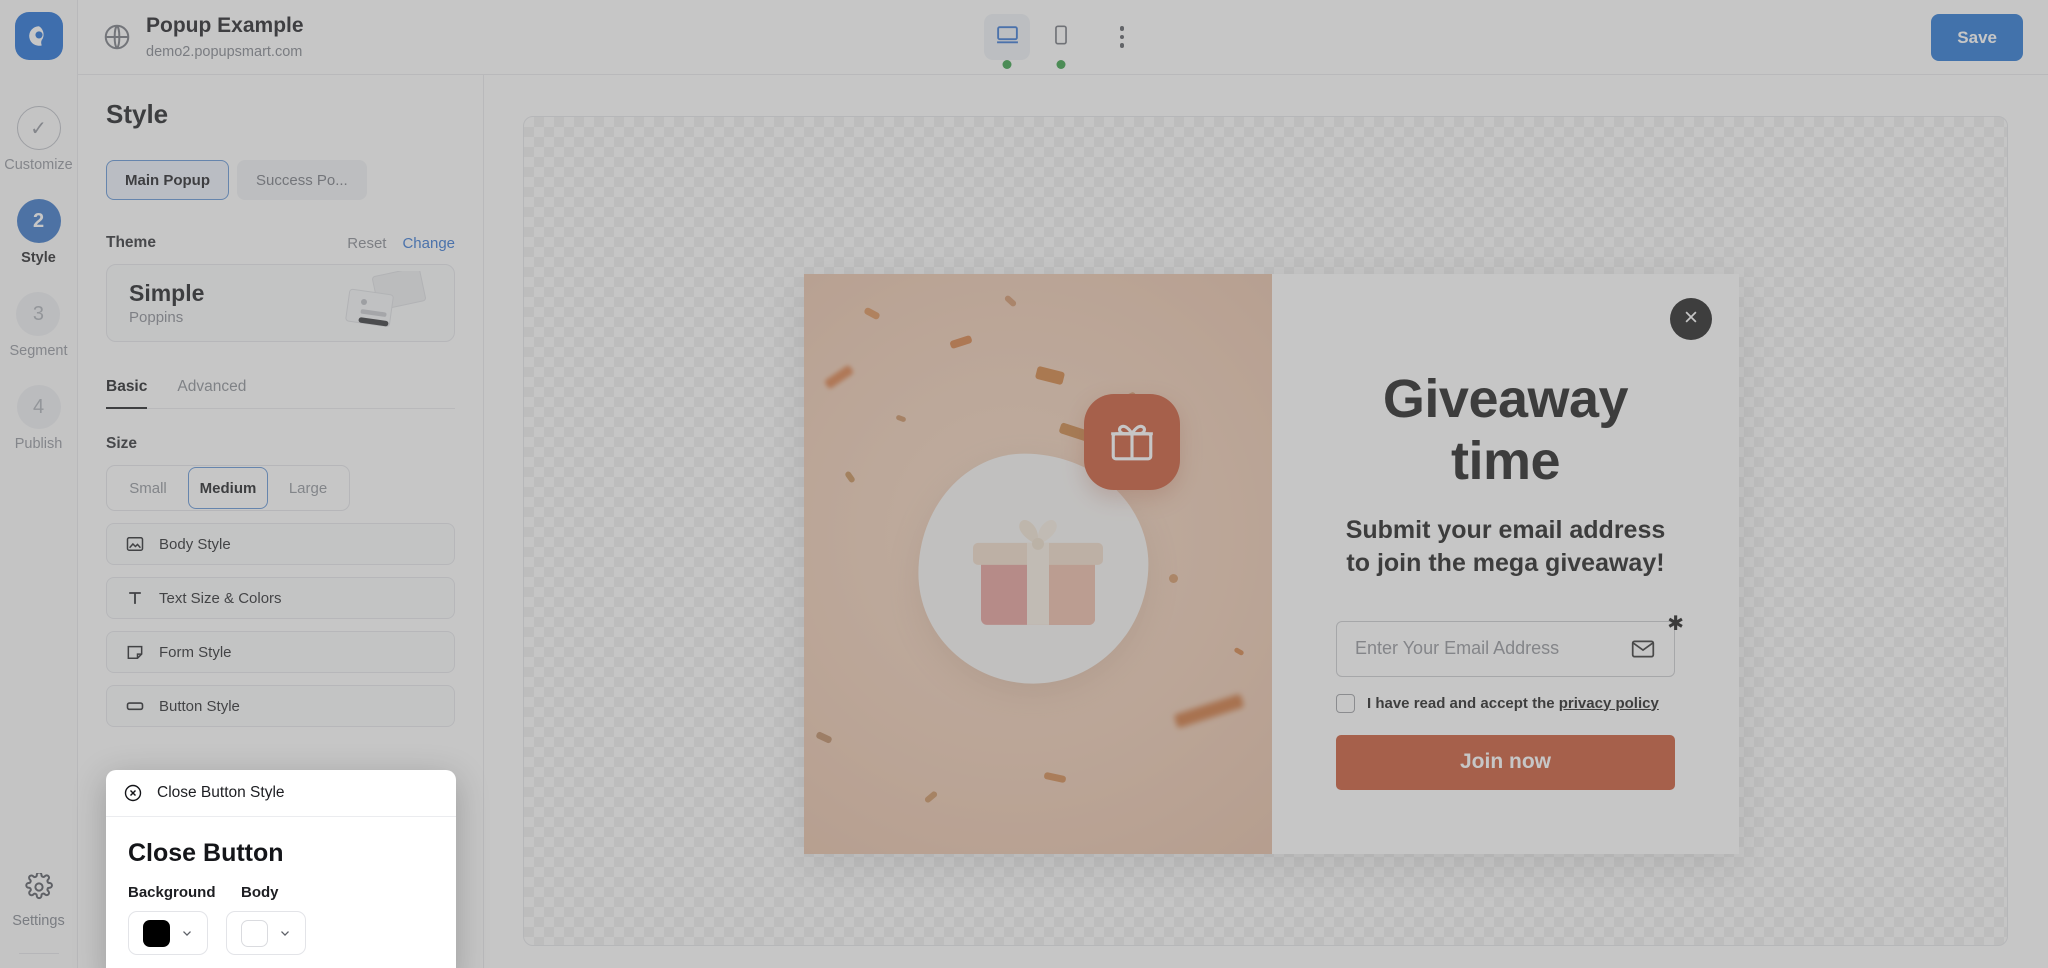 The image size is (2048, 968). What do you see at coordinates (254, 933) in the screenshot?
I see `body-color-swatch` at bounding box center [254, 933].